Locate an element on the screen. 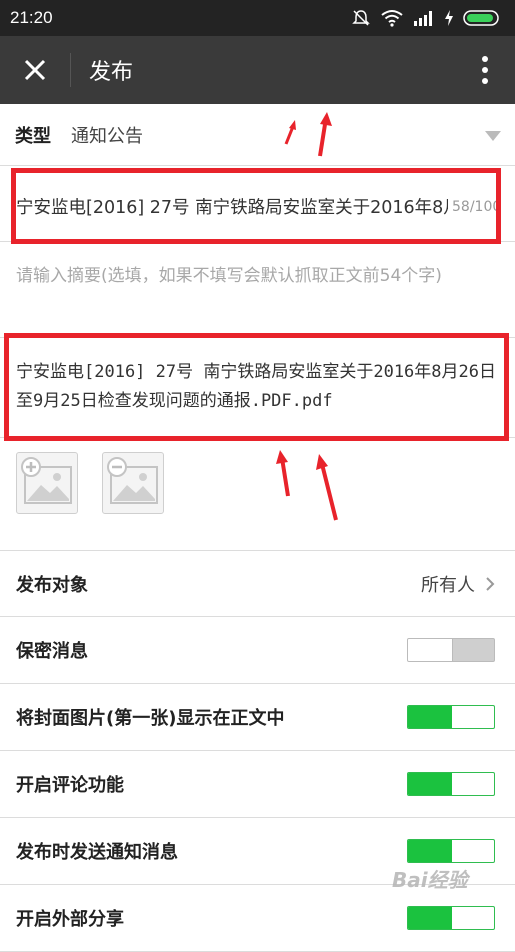 The height and width of the screenshot is (952, 515). signal-icon is located at coordinates (423, 18).